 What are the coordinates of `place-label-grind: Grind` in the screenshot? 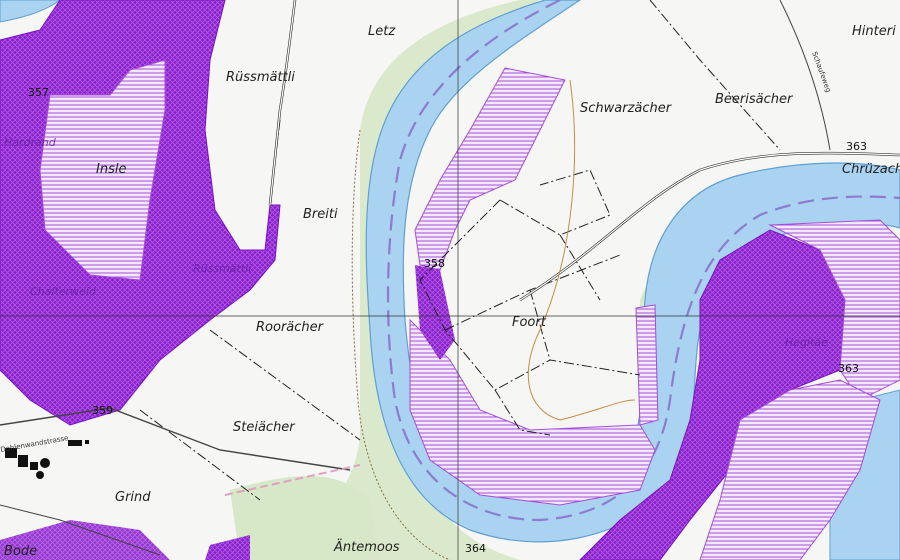 It's located at (133, 497).